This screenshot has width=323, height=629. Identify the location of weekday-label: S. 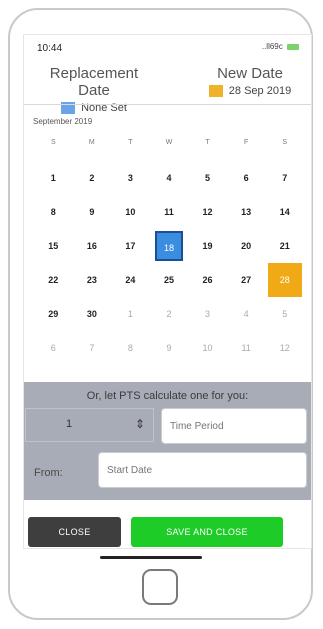
(285, 142).